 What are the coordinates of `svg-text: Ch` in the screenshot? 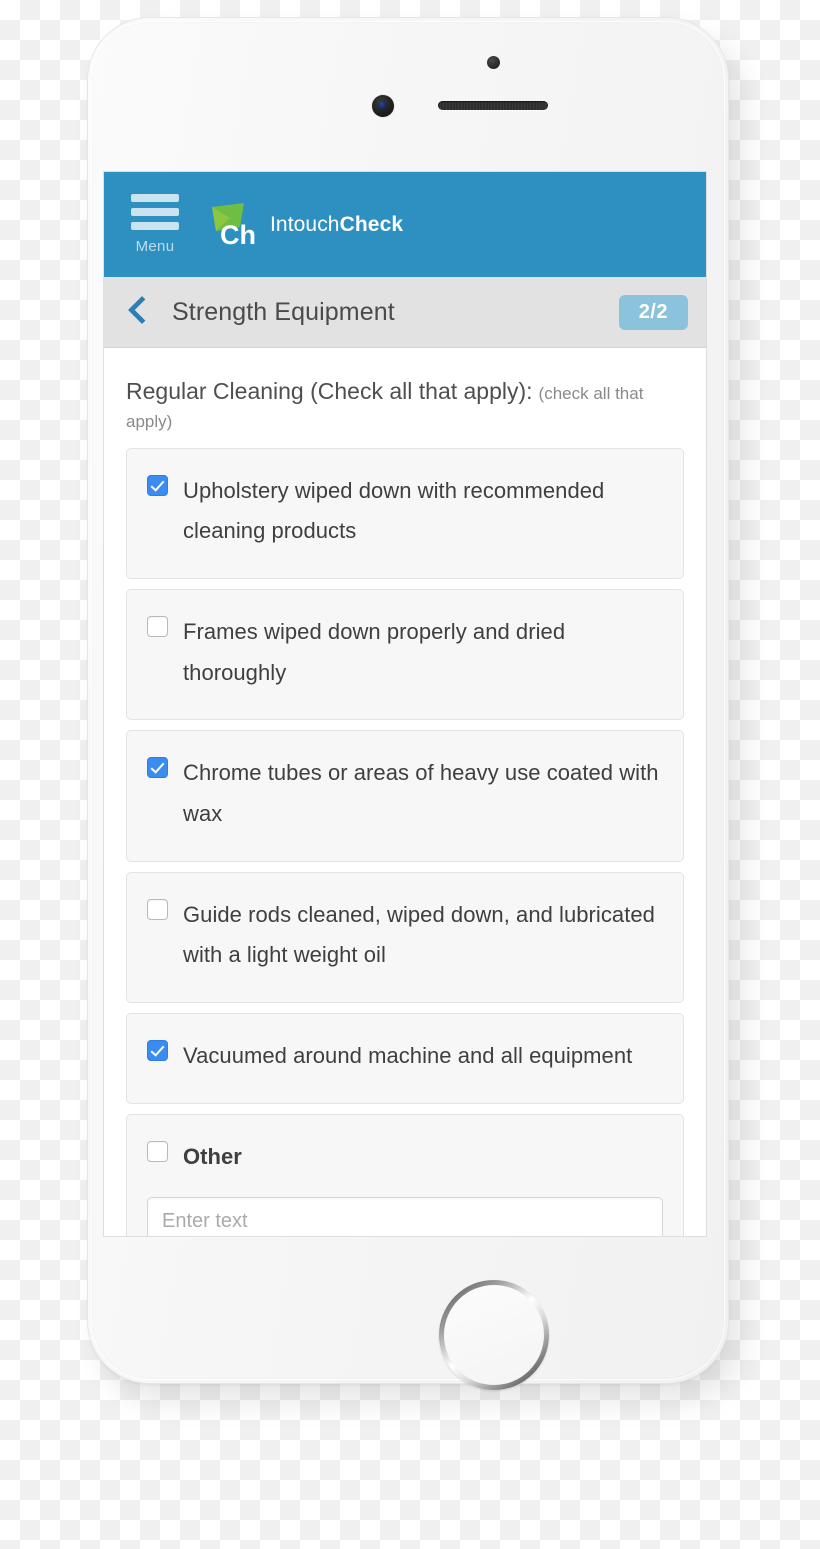 It's located at (238, 234).